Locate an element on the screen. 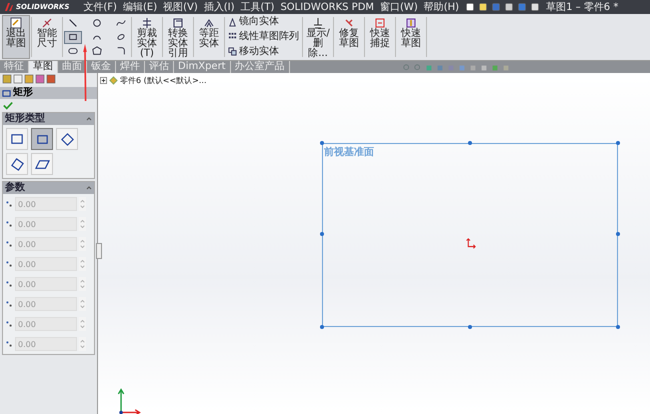 This screenshot has width=650, height=414. diamond-icon is located at coordinates (67, 139).